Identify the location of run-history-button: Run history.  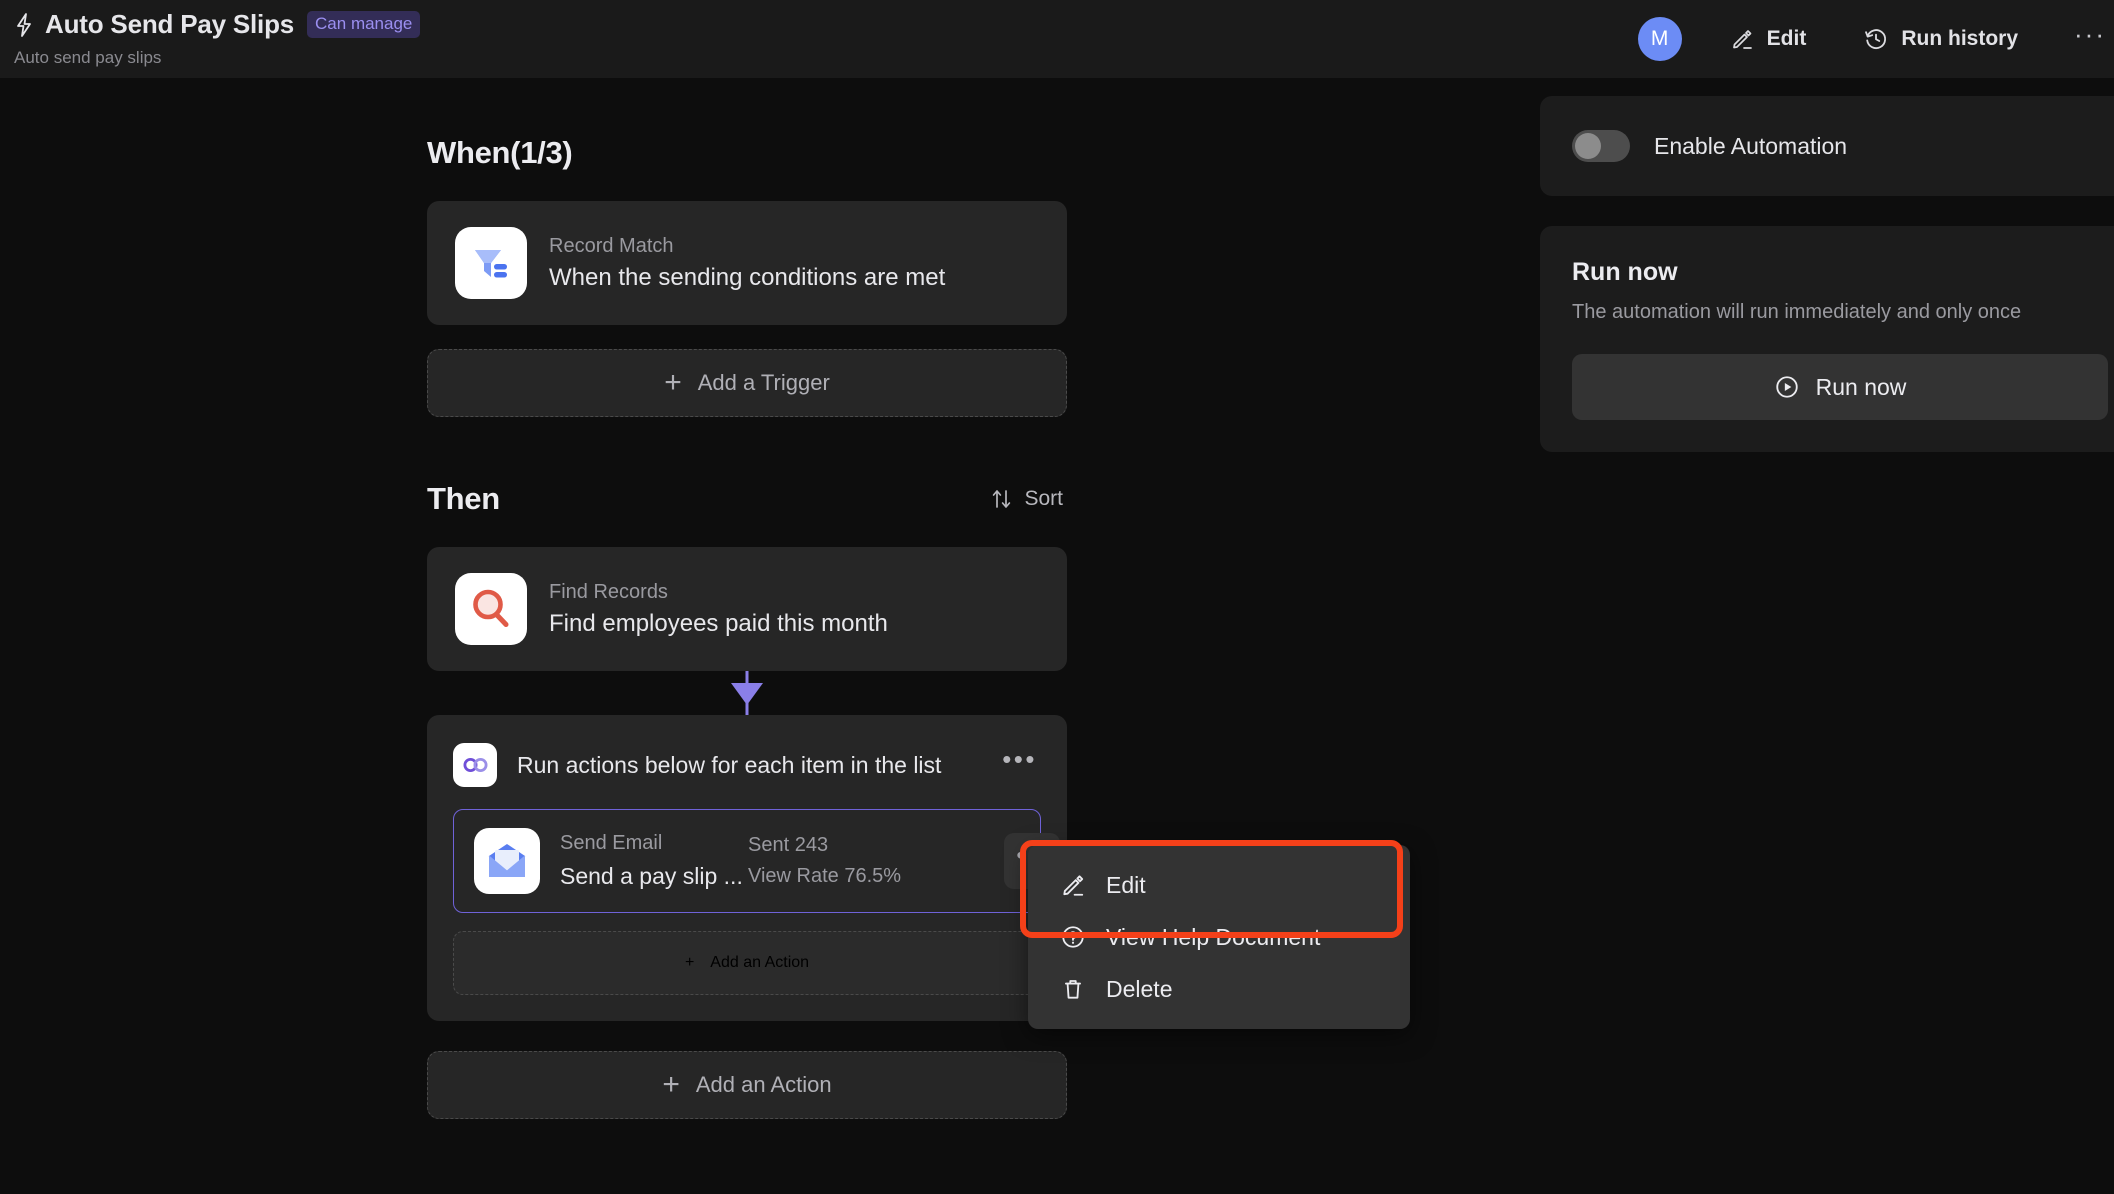
(1941, 39).